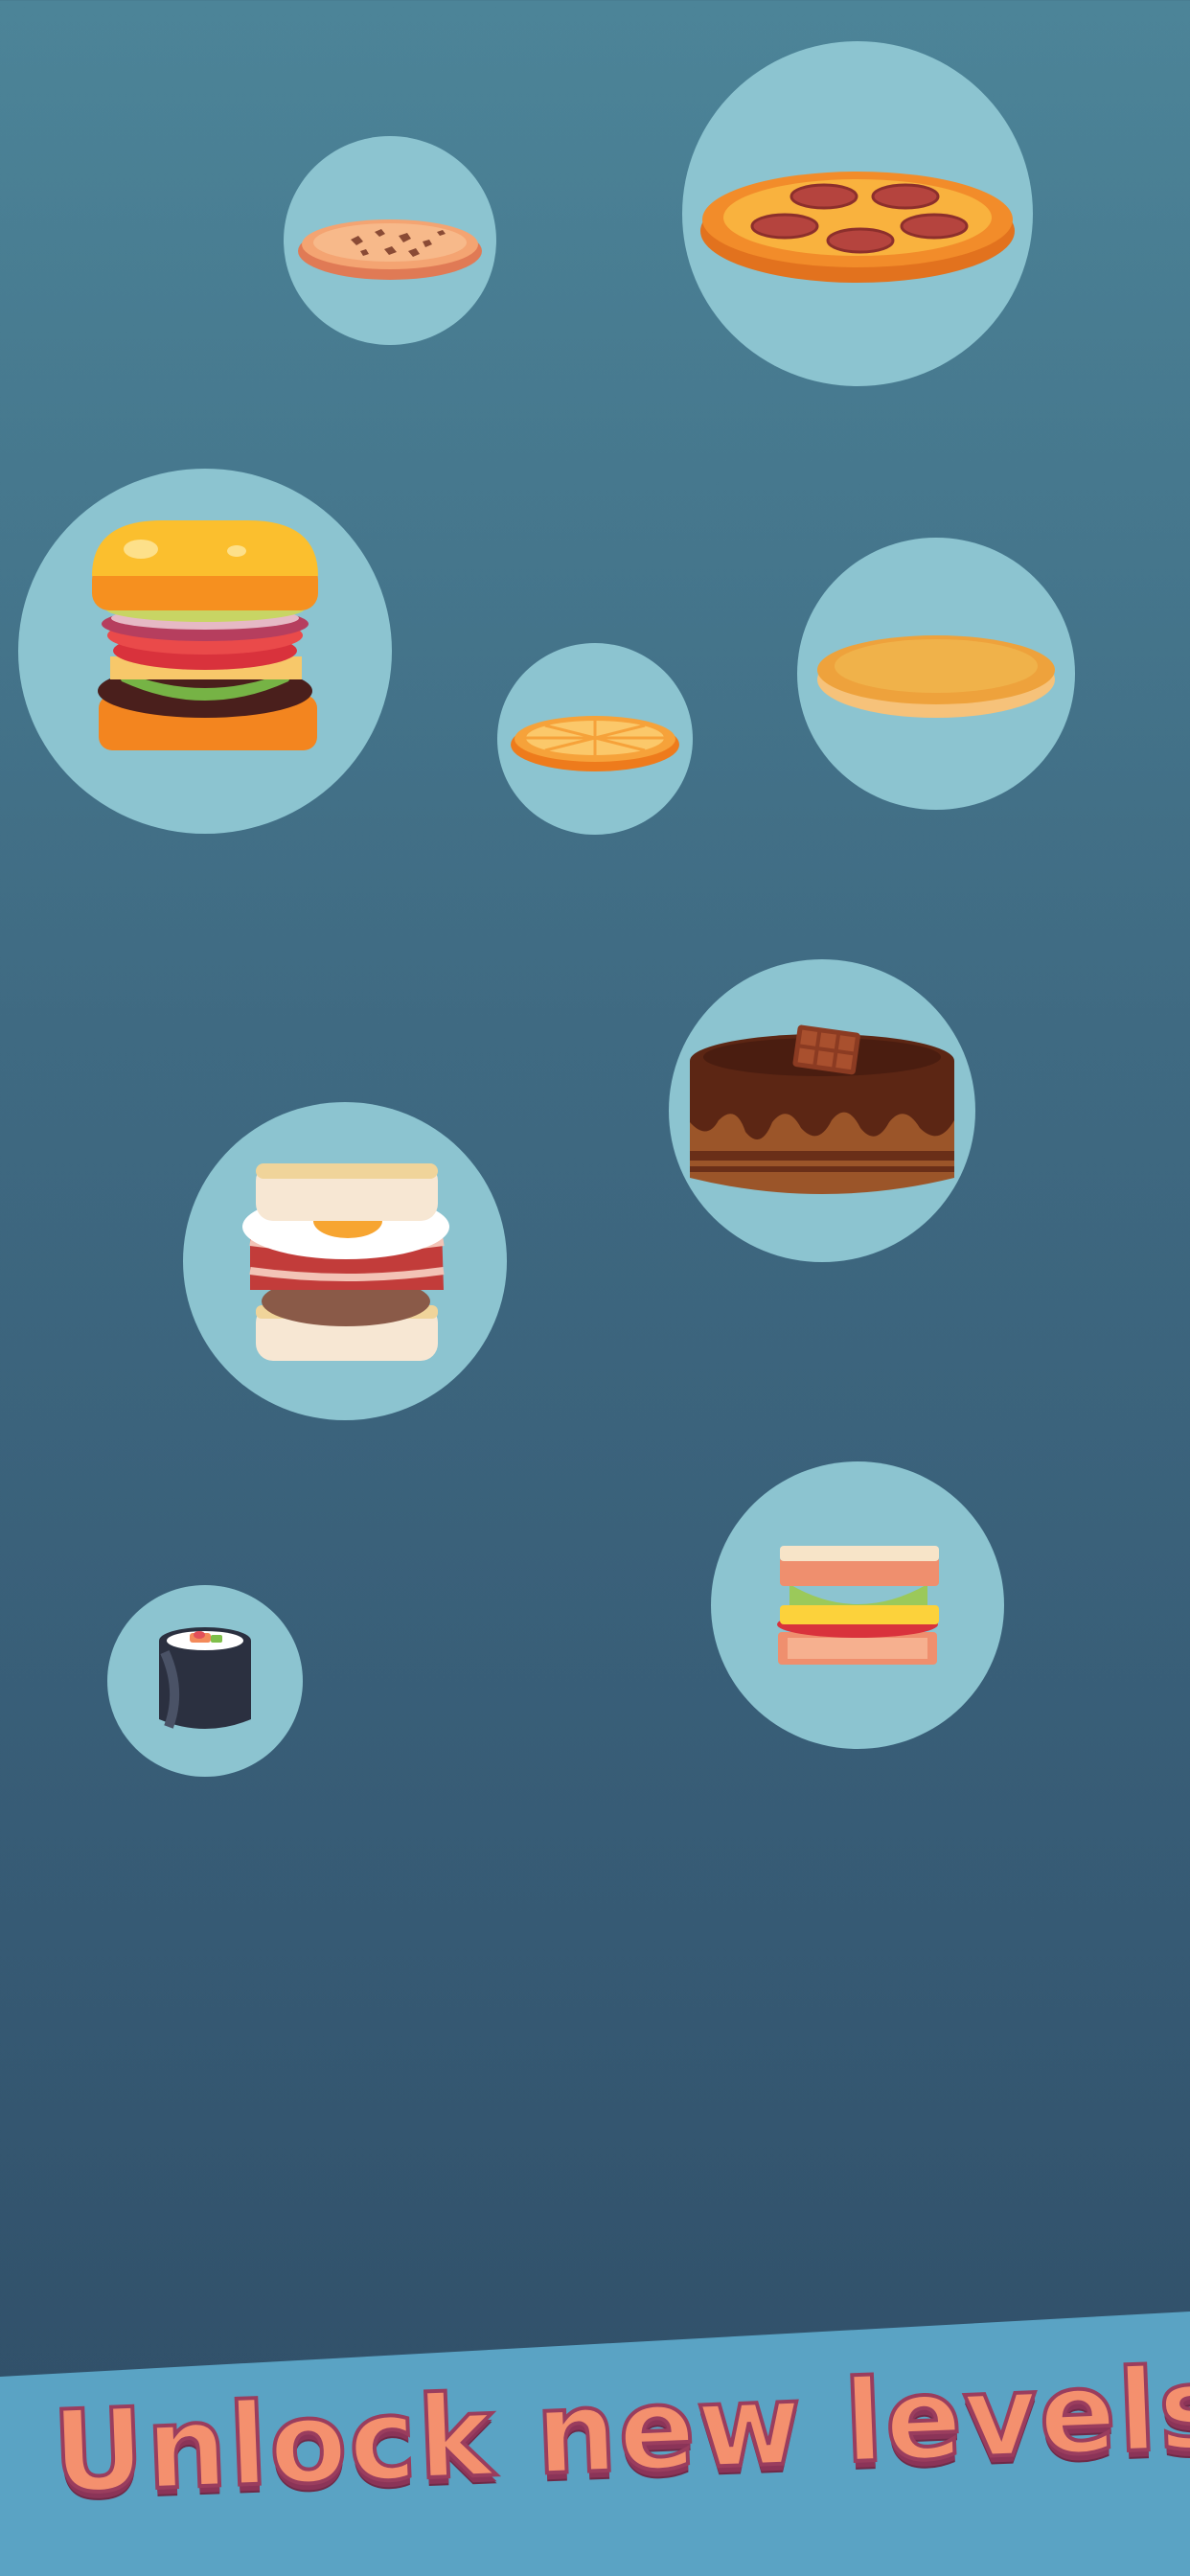  What do you see at coordinates (595, 743) in the screenshot?
I see `orange-slice-icon` at bounding box center [595, 743].